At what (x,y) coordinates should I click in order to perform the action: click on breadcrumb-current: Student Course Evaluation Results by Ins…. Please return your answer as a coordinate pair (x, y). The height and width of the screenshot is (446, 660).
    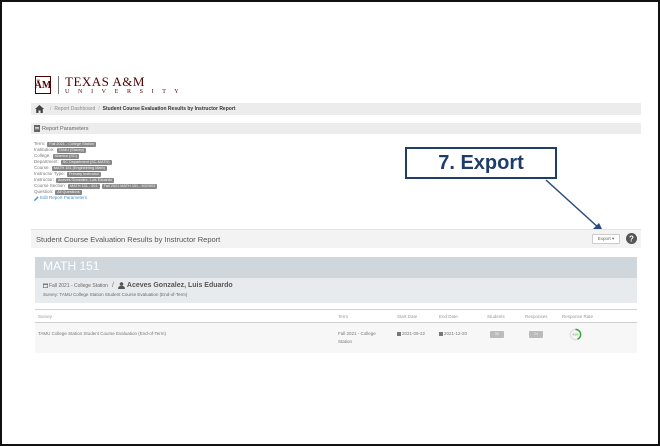
    Looking at the image, I should click on (169, 109).